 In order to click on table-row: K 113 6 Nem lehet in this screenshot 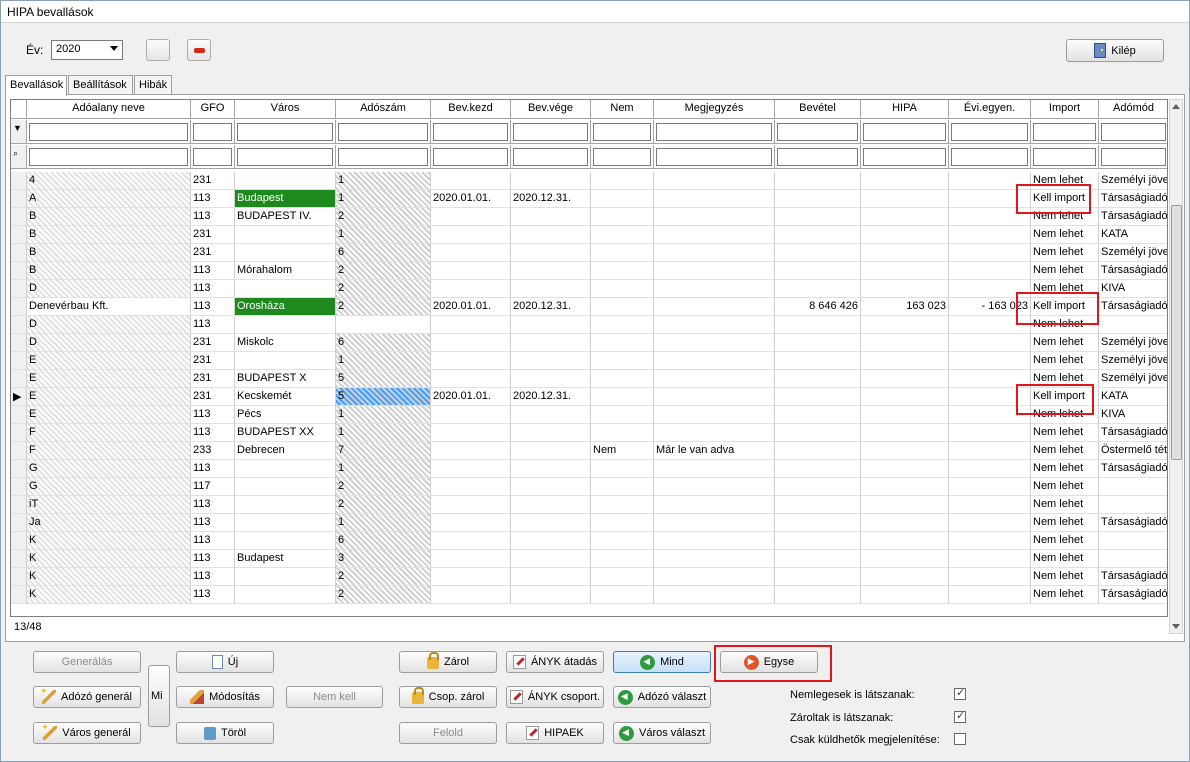, I will do `click(589, 541)`.